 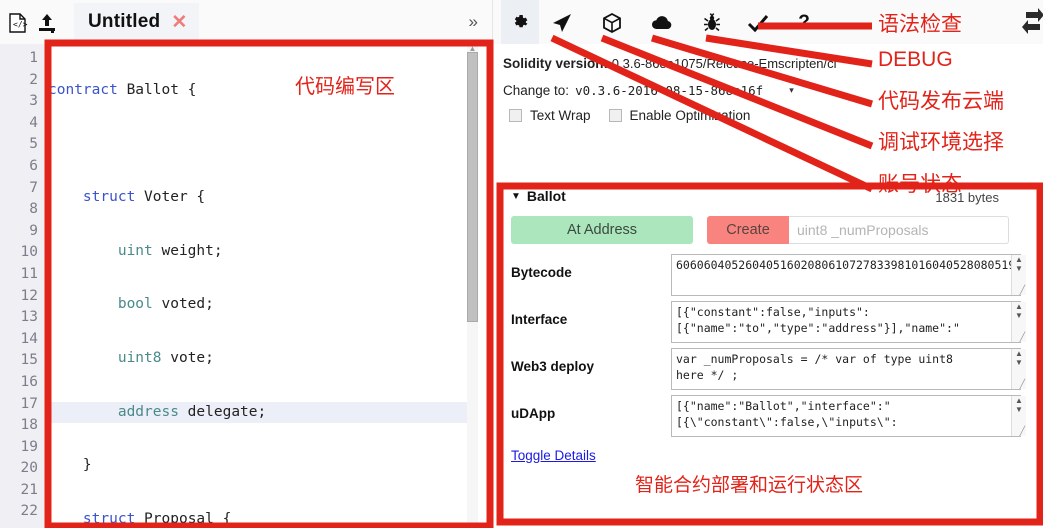 I want to click on change-to-label: Change to:, so click(x=536, y=90).